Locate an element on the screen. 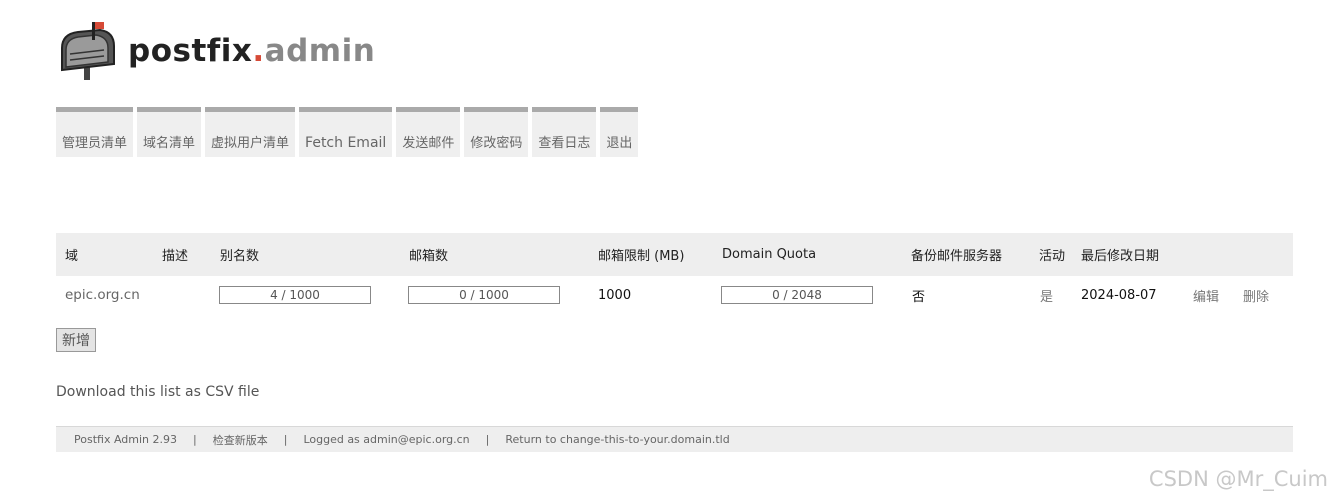  menu-send-mail: 发送邮件 is located at coordinates (428, 132).